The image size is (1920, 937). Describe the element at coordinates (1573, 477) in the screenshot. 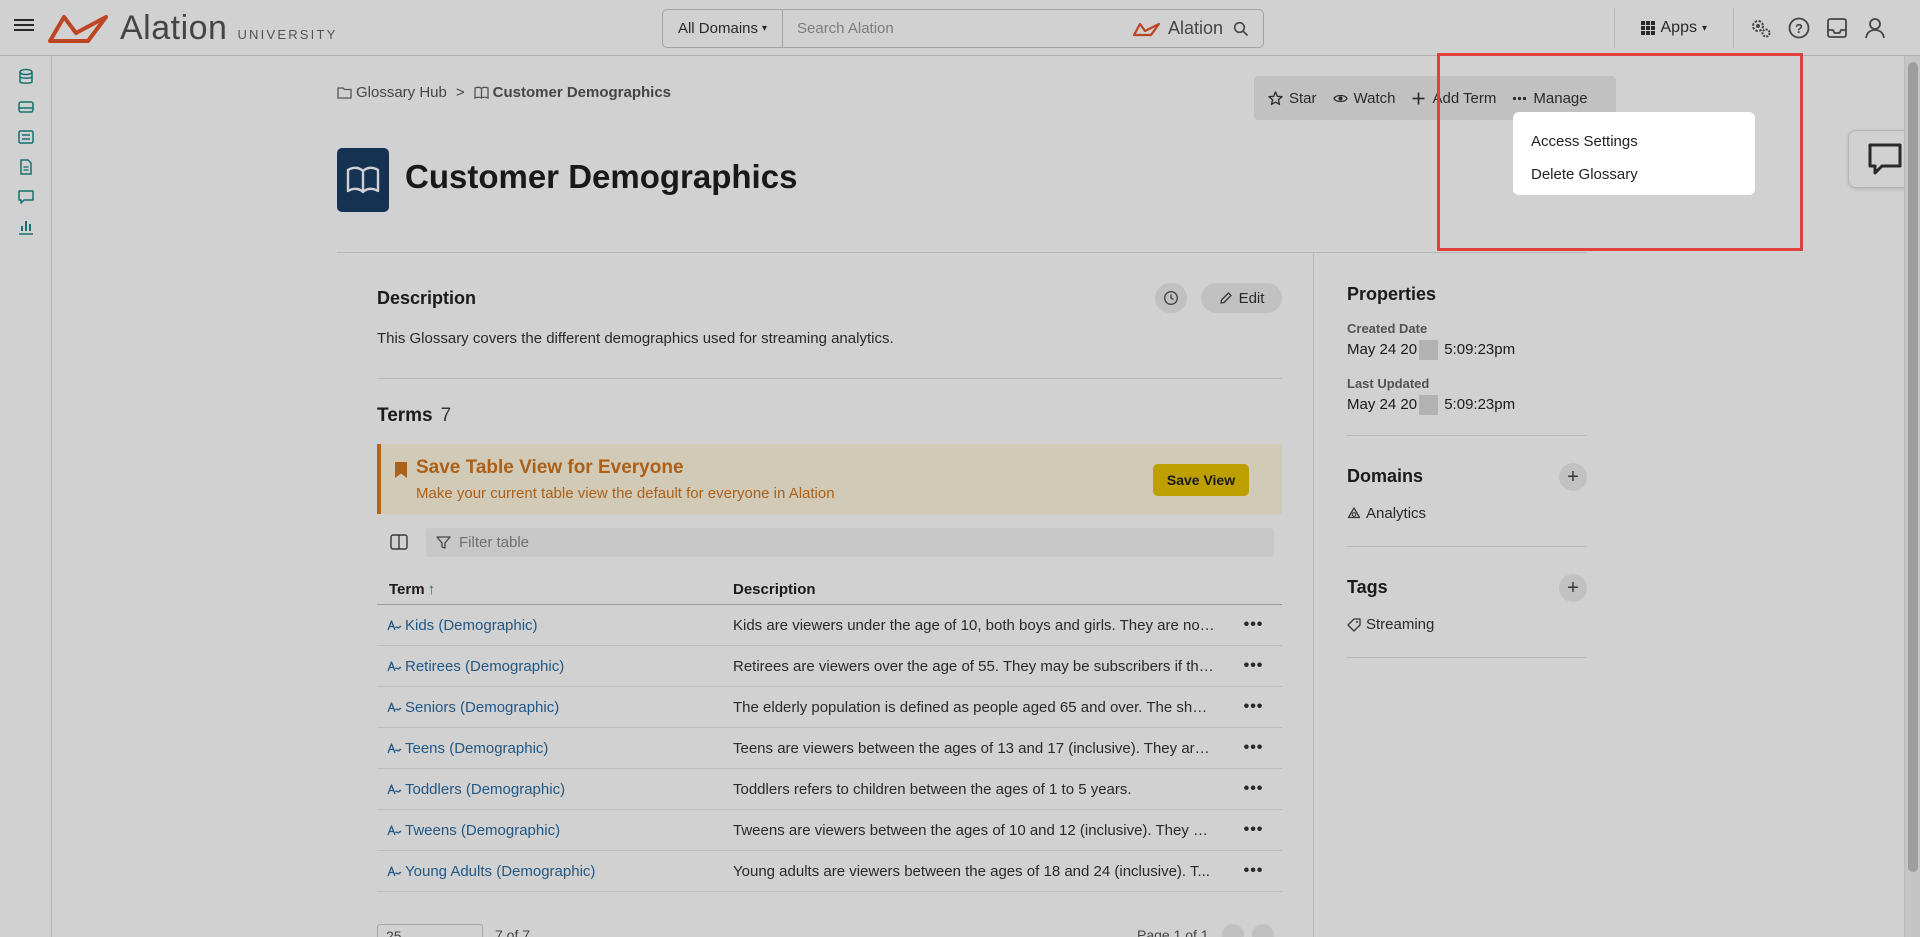

I see `add-domain-button: +` at that location.